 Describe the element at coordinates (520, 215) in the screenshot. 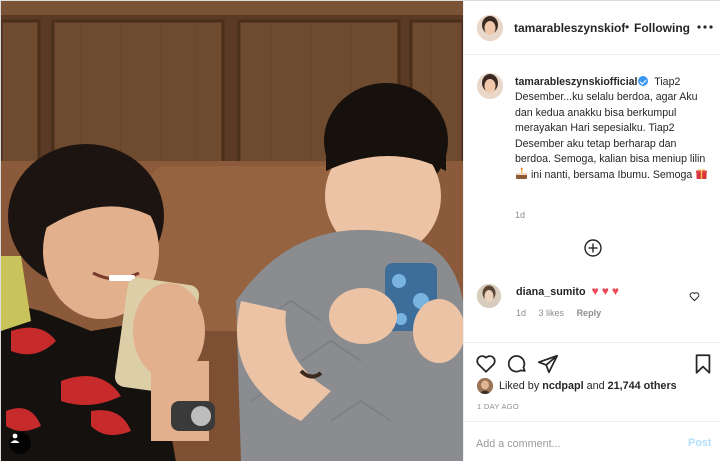

I see `caption-time: 1d` at that location.